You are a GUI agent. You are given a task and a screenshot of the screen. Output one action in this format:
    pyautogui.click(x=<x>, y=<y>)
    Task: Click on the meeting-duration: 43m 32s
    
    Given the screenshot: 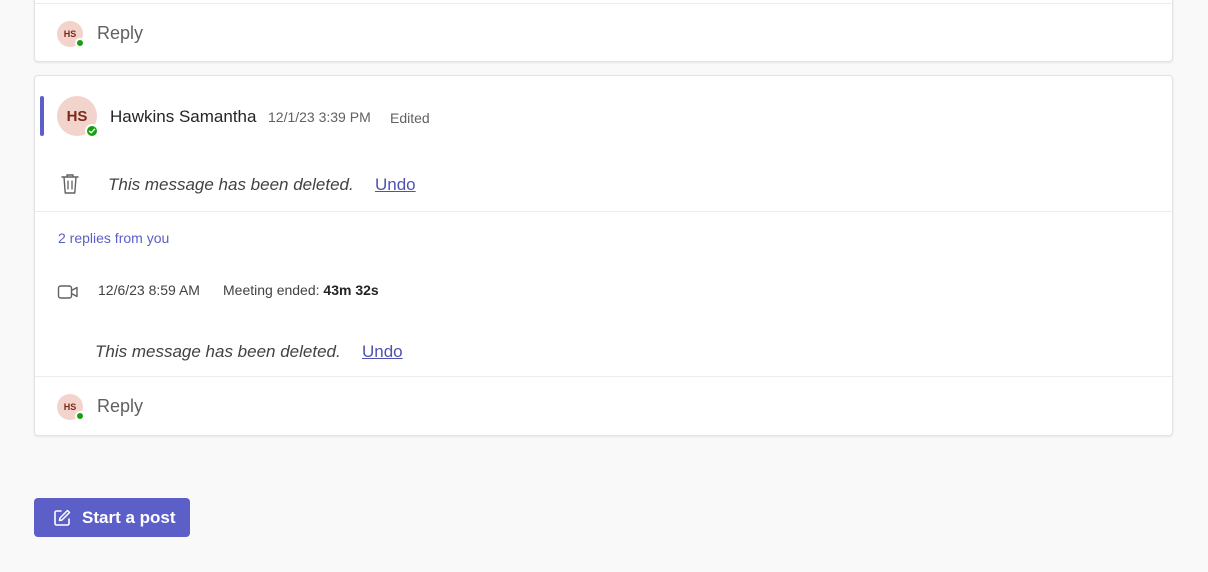 What is the action you would take?
    pyautogui.click(x=351, y=290)
    